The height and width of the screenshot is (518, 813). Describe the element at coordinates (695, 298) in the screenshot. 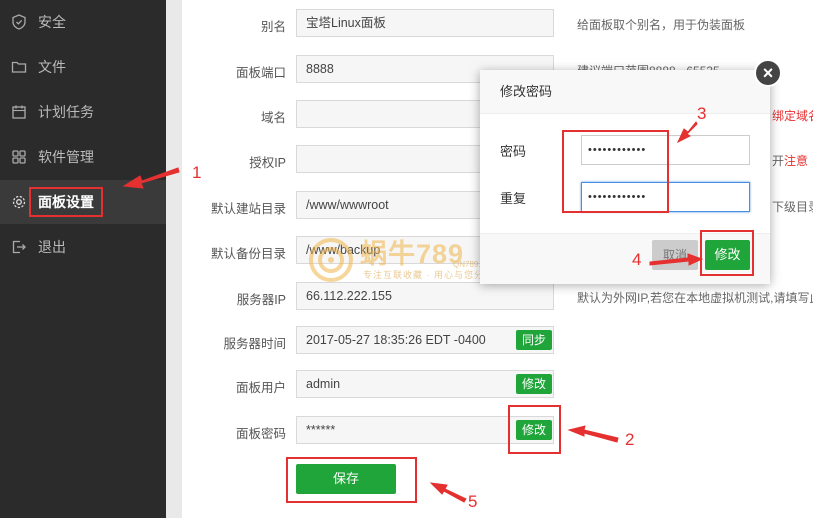

I see `server-ip-hint: 默认为外网IP,若您在本地虚拟机测试,请填写此` at that location.